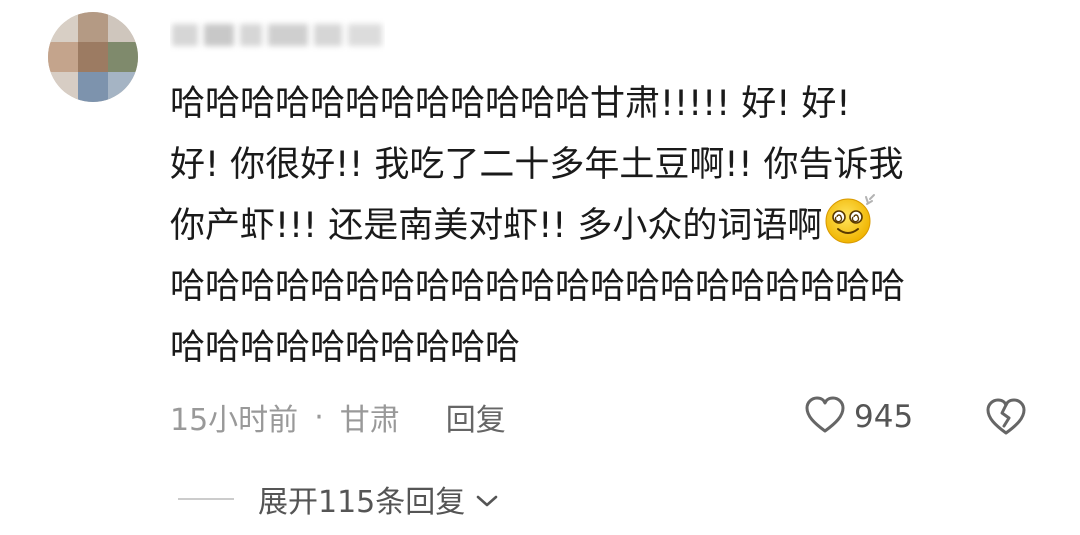 The image size is (1080, 535). What do you see at coordinates (849, 219) in the screenshot?
I see `dizzy-smile-emoji-icon` at bounding box center [849, 219].